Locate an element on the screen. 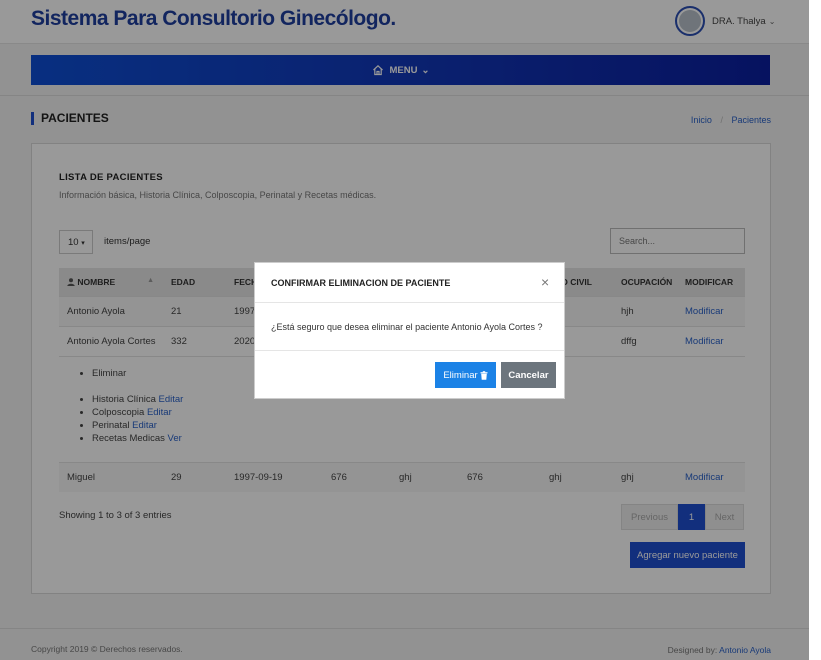  trash-icon is located at coordinates (484, 375).